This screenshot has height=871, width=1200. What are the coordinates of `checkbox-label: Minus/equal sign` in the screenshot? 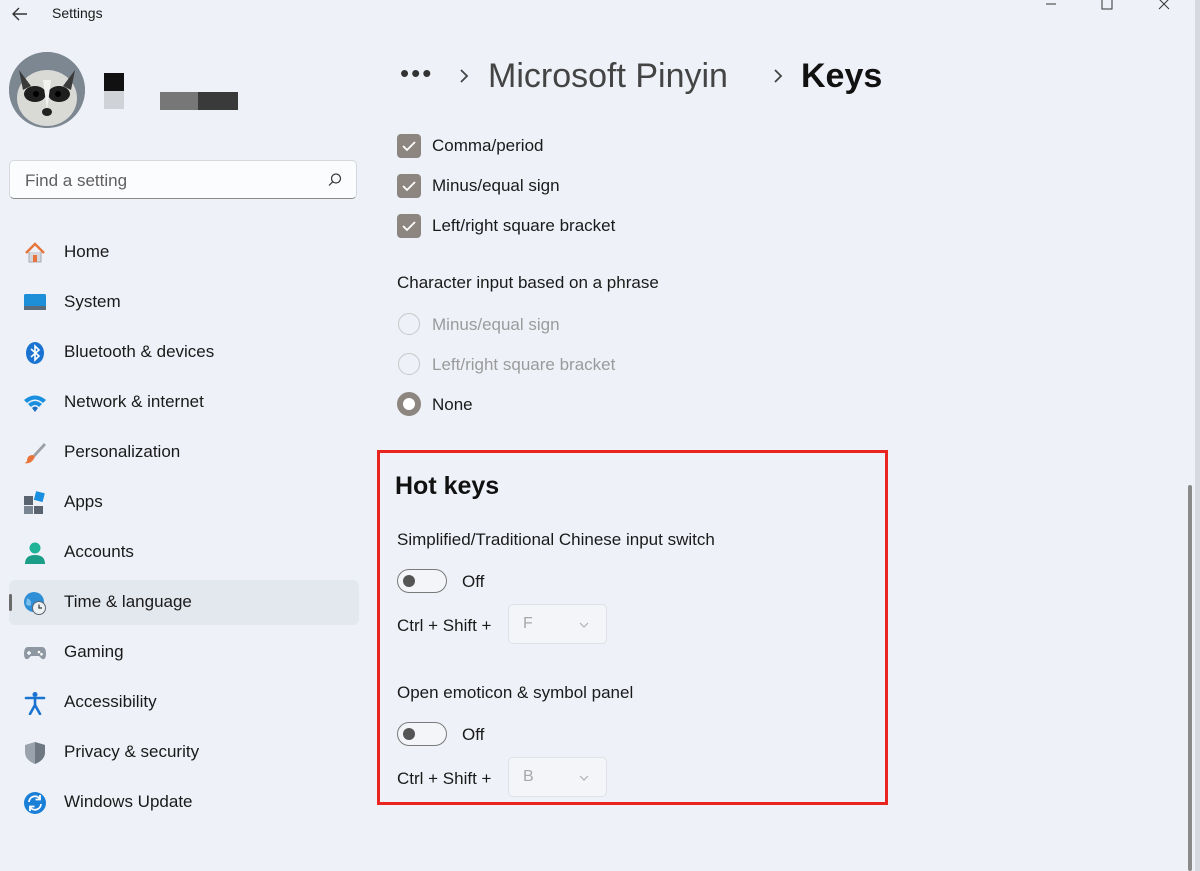 It's located at (496, 185).